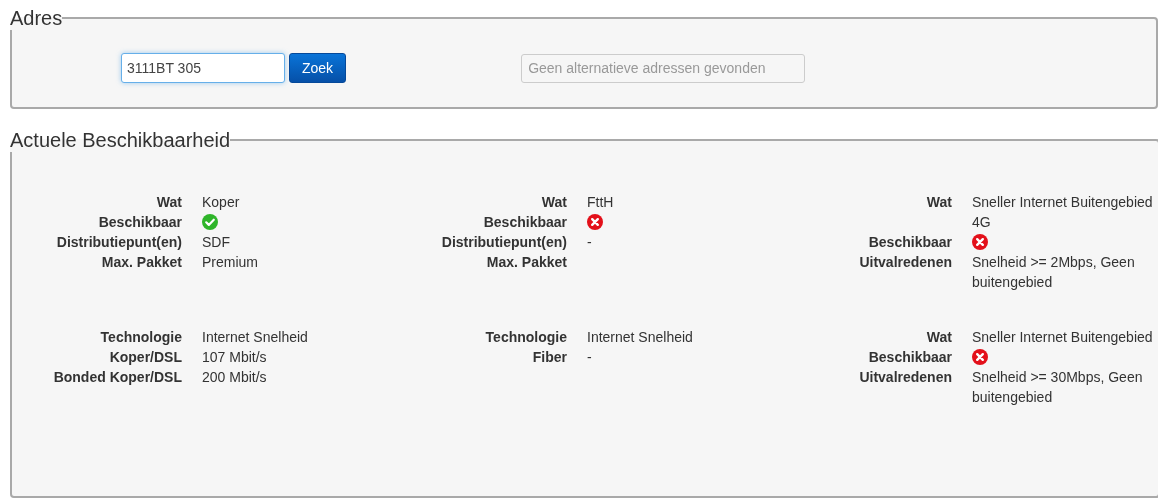 Image resolution: width=1158 pixels, height=500 pixels. I want to click on field-label: Bonded Koper/DSL, so click(117, 377).